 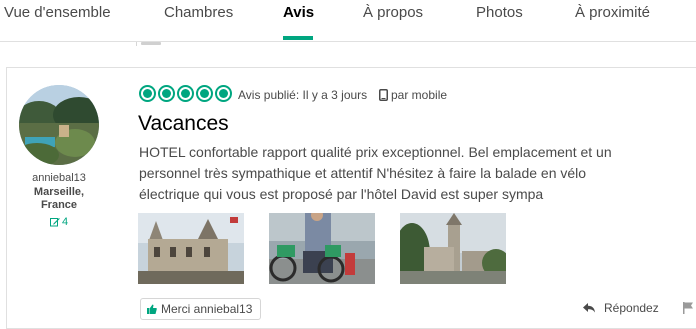 What do you see at coordinates (183, 124) in the screenshot?
I see `review-title: Vacances` at bounding box center [183, 124].